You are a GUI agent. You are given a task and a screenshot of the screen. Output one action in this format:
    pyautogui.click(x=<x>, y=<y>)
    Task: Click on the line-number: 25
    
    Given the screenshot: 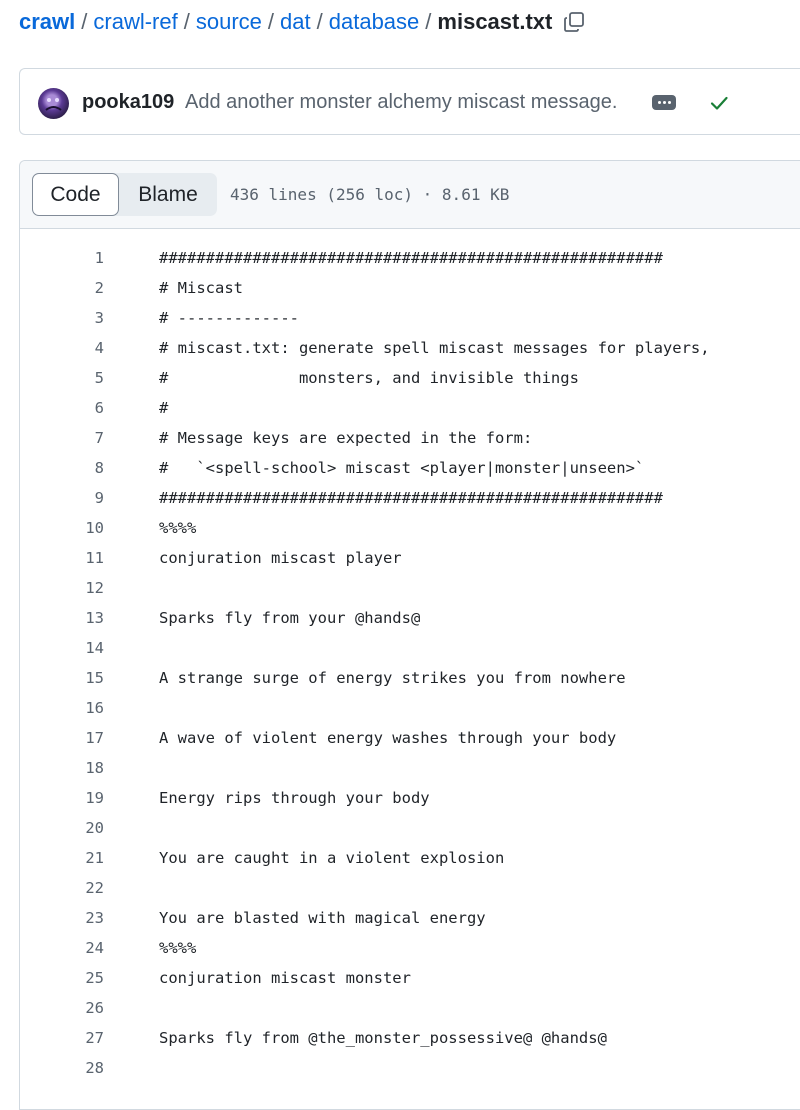 What is the action you would take?
    pyautogui.click(x=62, y=978)
    